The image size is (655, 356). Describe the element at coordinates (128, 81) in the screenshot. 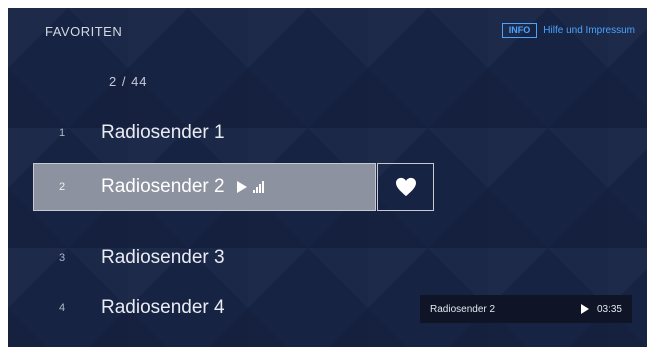

I see `page-indicator: 2 / 44` at that location.